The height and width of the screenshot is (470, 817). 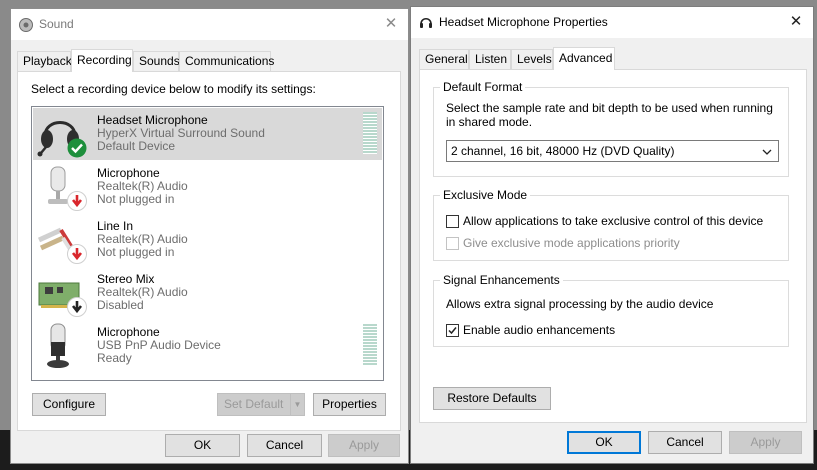 What do you see at coordinates (115, 226) in the screenshot?
I see `device-name: Line In` at bounding box center [115, 226].